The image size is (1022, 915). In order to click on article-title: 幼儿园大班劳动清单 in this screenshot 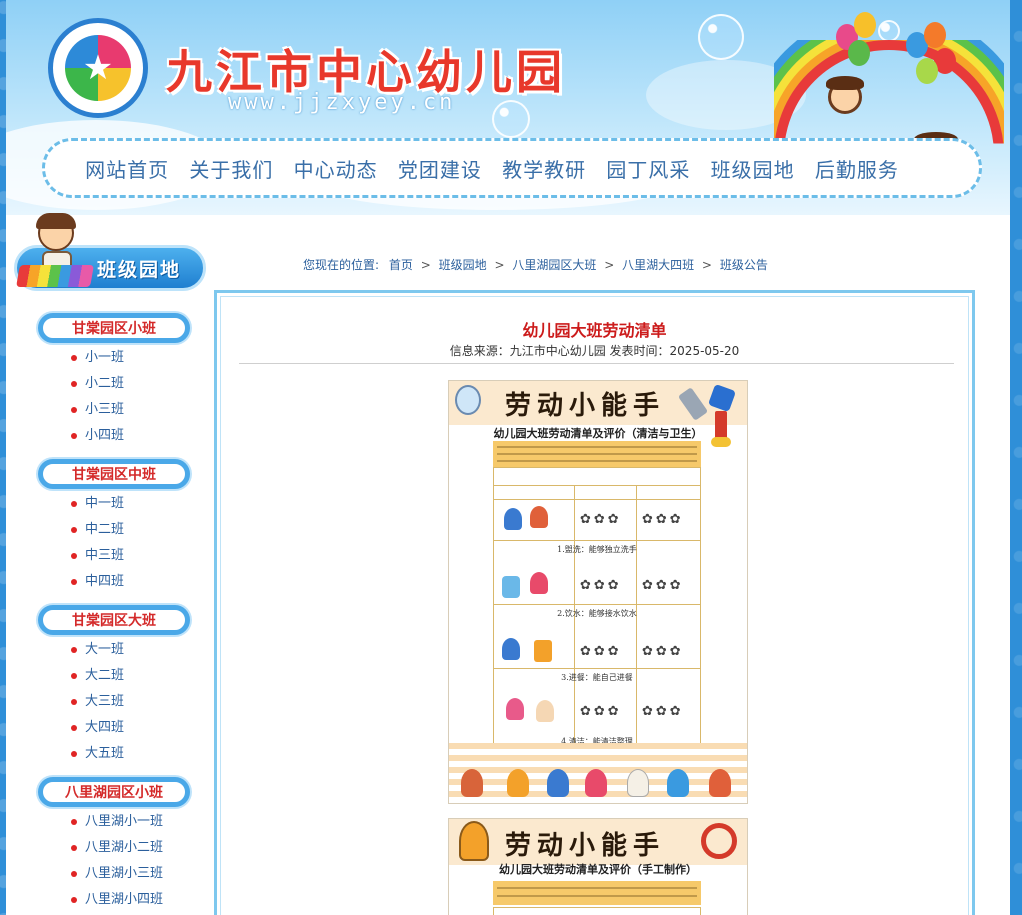, I will do `click(594, 330)`.